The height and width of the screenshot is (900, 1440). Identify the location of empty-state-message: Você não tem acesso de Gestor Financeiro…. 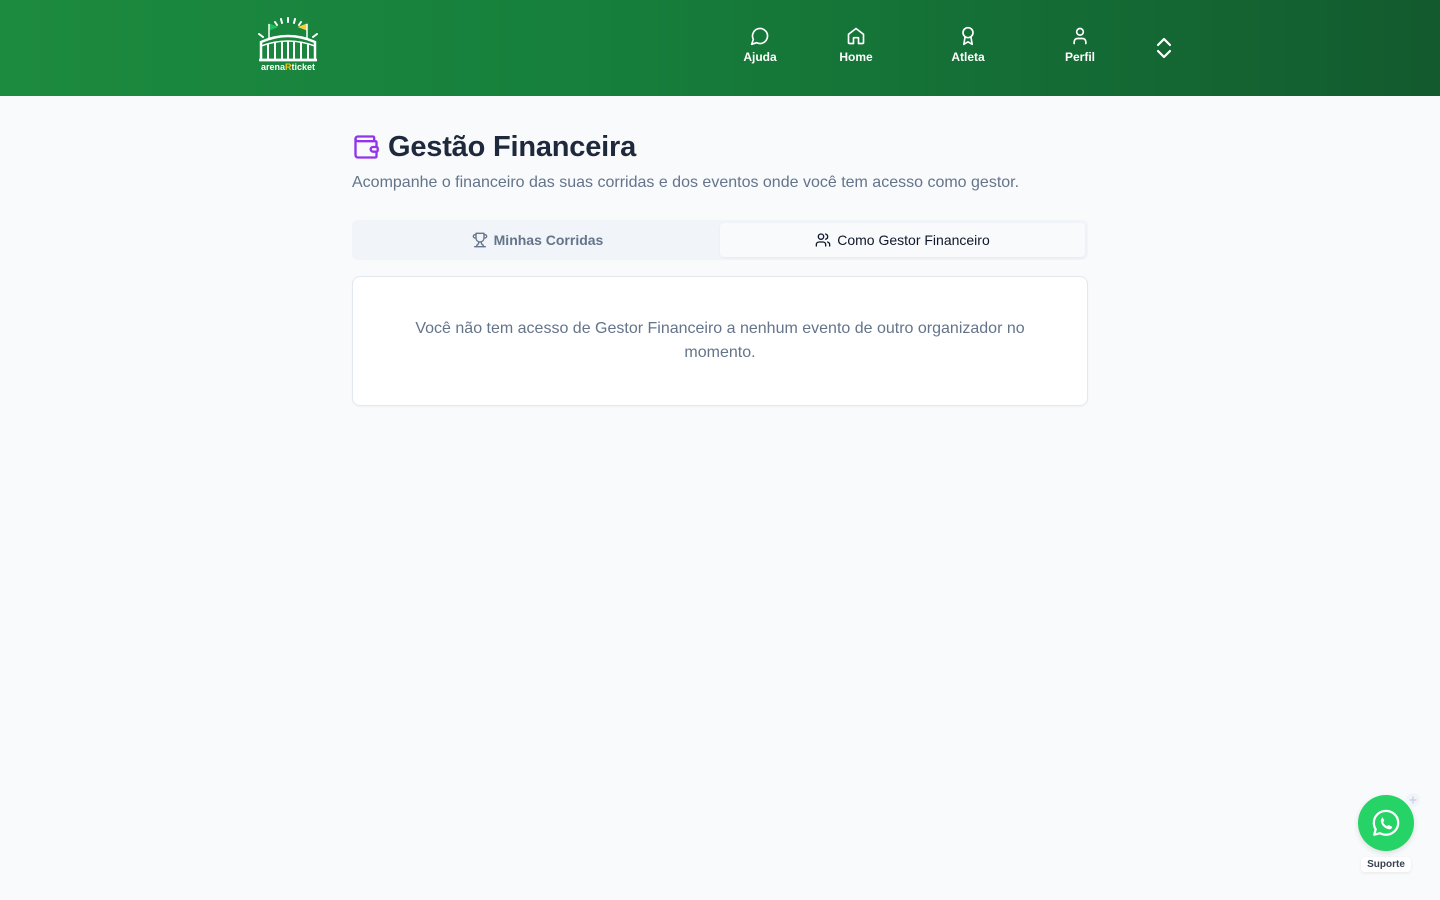
(720, 340).